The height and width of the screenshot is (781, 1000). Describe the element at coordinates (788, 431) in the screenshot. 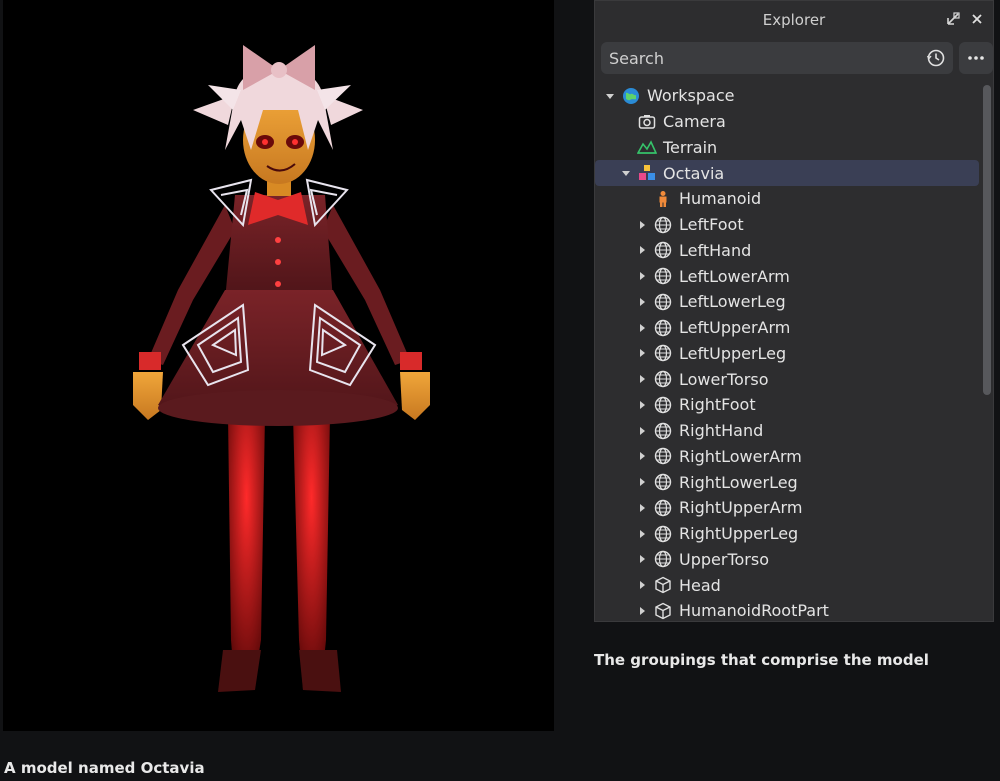

I see `tree-item-righthand: RightHand` at that location.